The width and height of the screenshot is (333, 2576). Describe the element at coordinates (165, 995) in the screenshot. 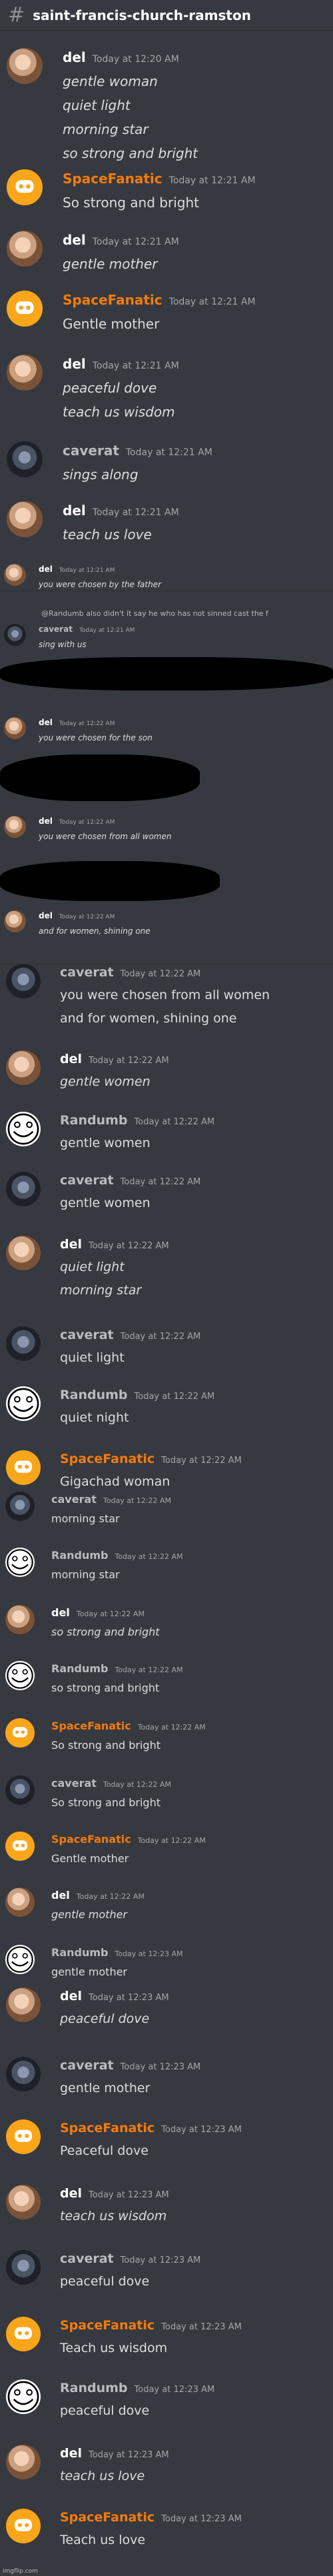

I see `message-text: you were chosen from all women` at that location.